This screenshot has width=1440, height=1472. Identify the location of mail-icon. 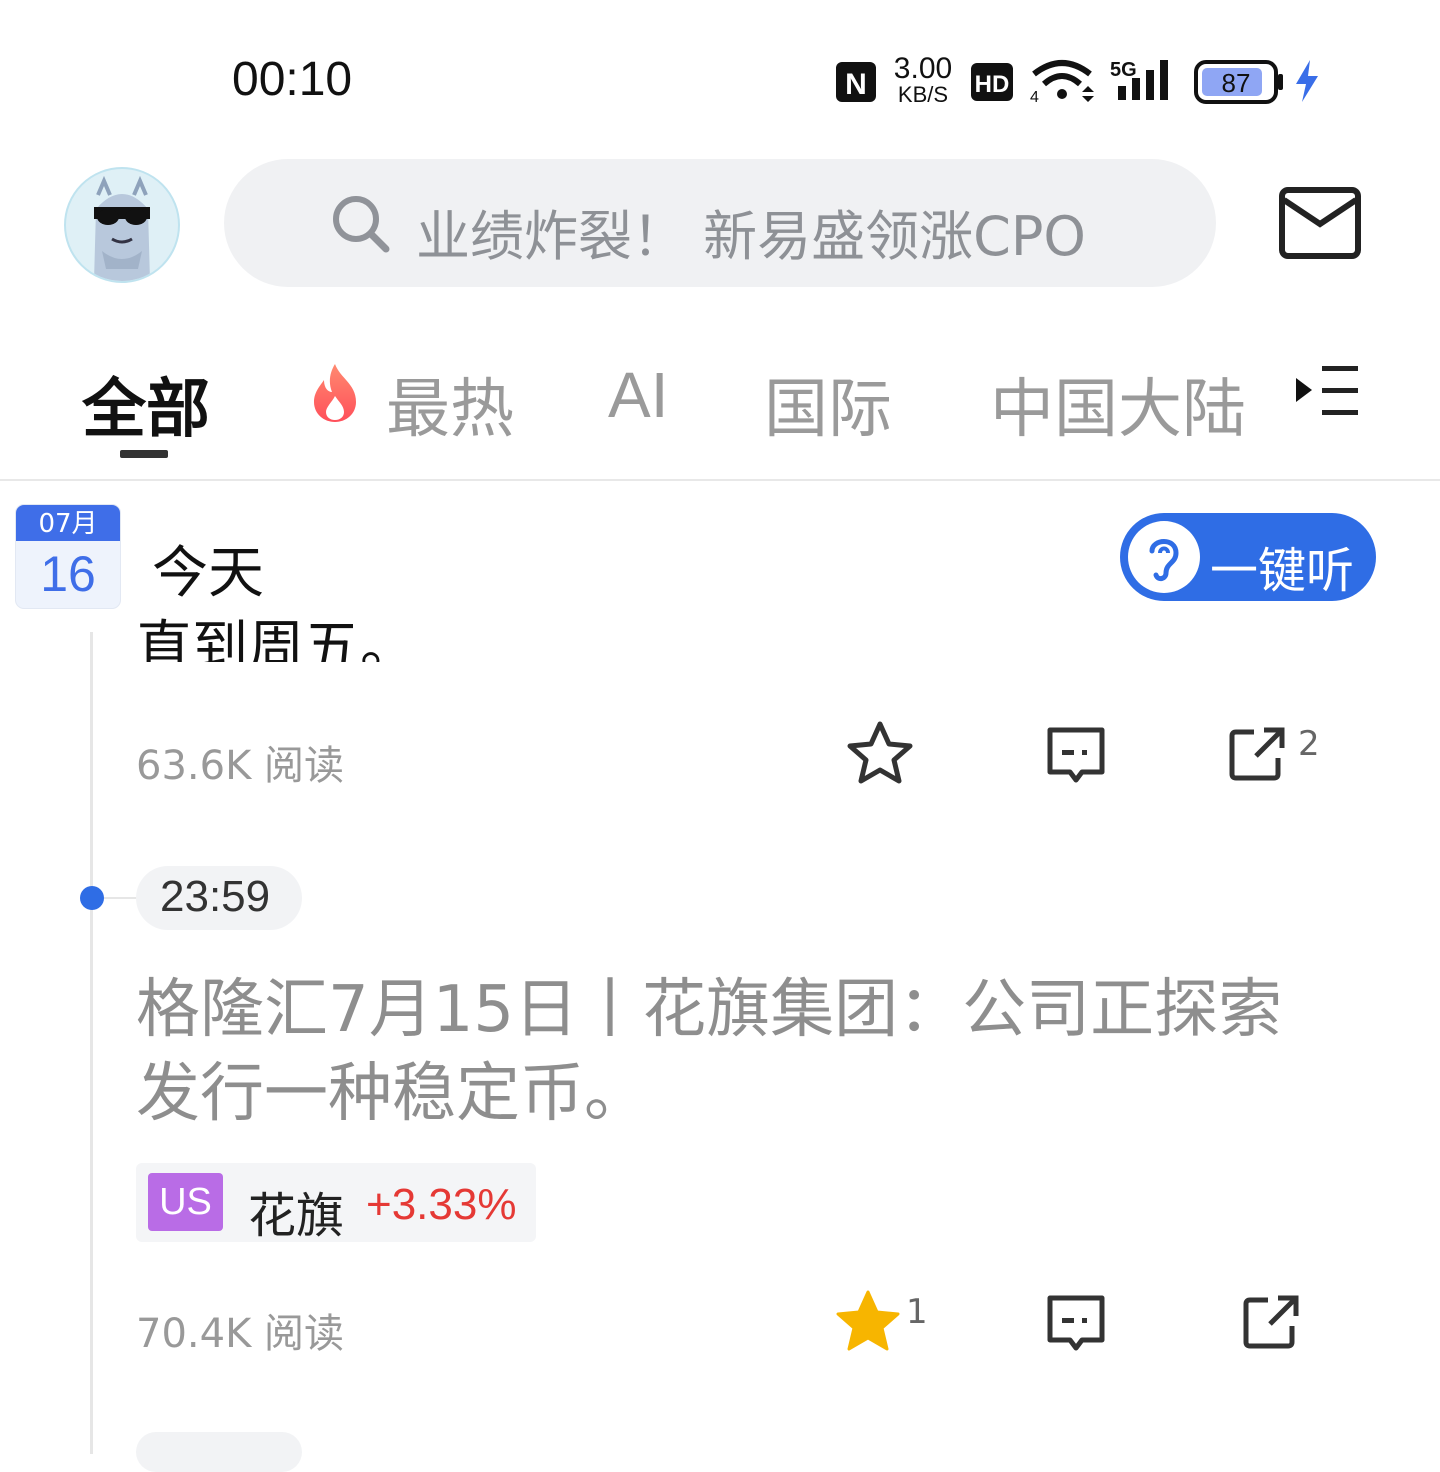
(1320, 225).